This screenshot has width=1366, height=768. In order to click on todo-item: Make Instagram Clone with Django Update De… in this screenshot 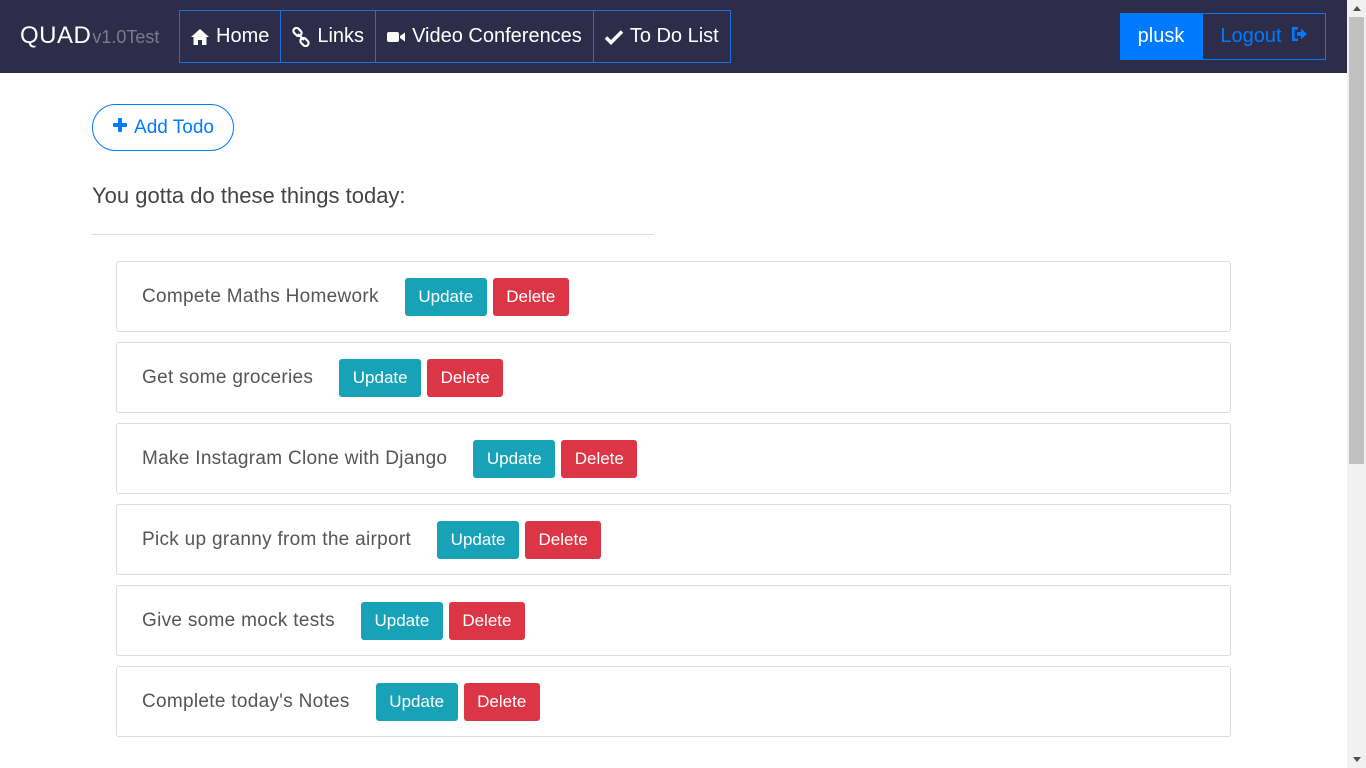, I will do `click(673, 458)`.